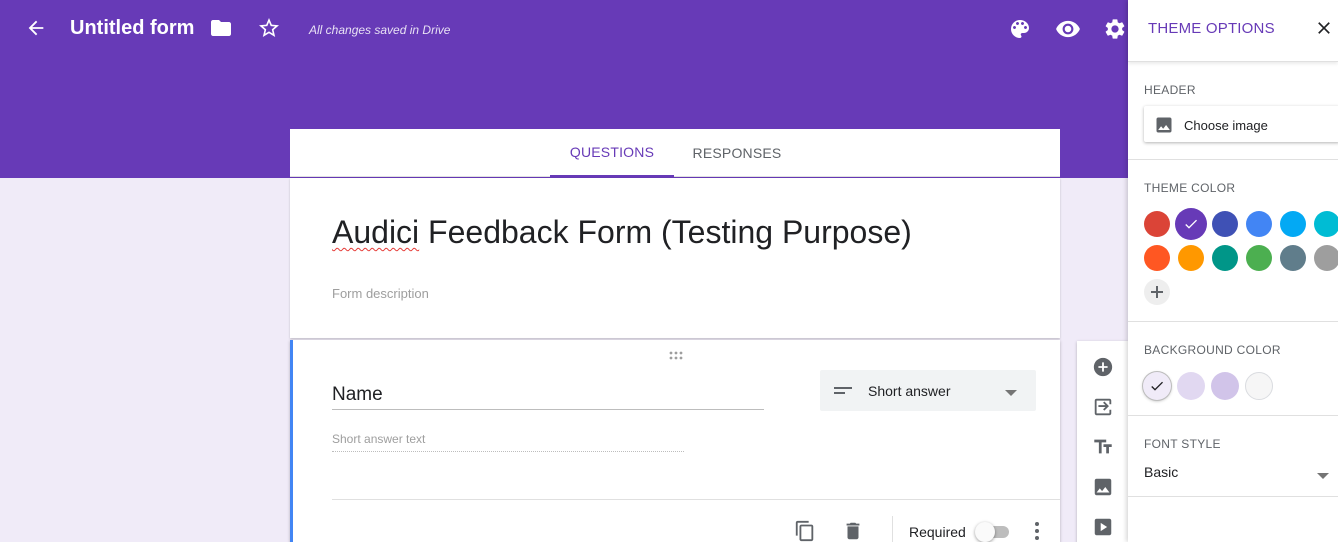  I want to click on trash-icon, so click(853, 530).